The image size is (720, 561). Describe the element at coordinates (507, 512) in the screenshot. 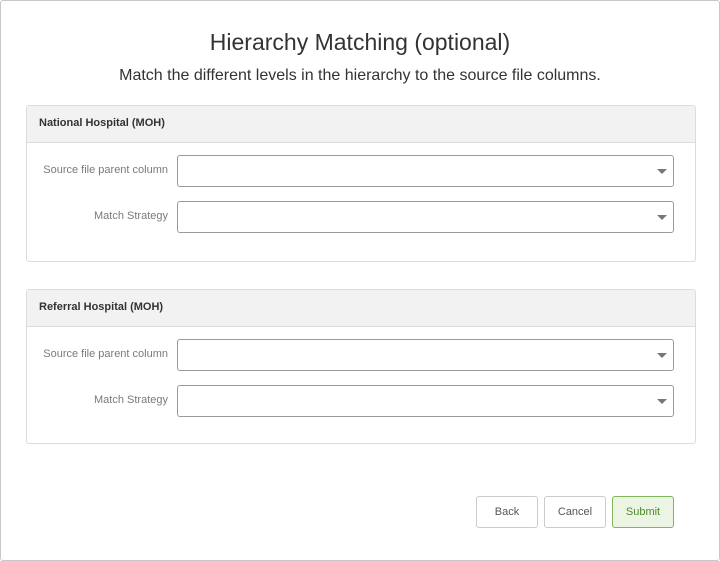

I see `back-button: Back` at that location.